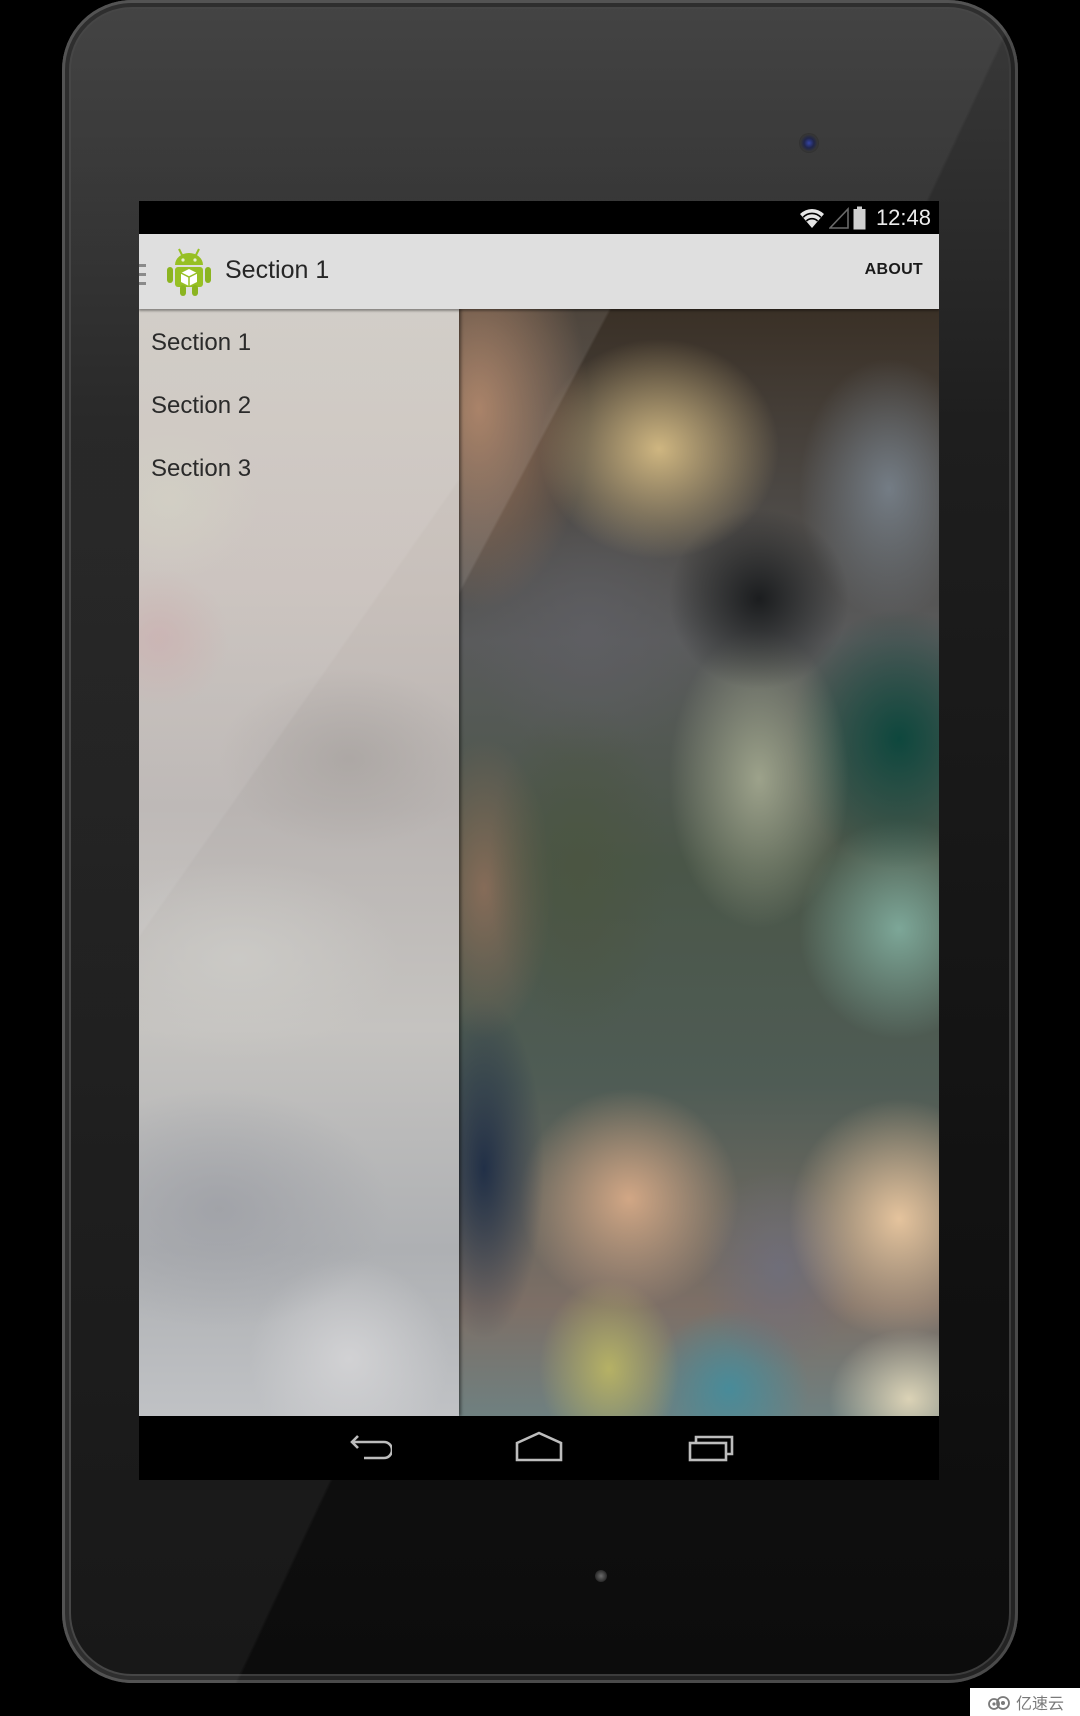 This screenshot has width=1080, height=1716. Describe the element at coordinates (601, 1576) in the screenshot. I see `light-sensor` at that location.